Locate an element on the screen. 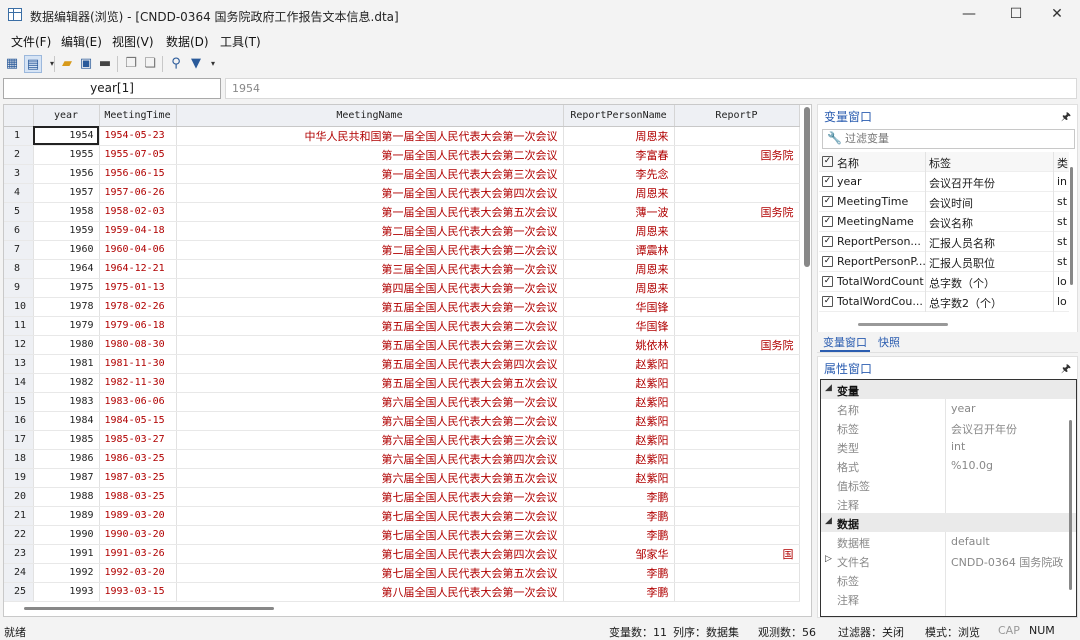  variable-row: ✓ MeetingTime 会议时间 st is located at coordinates (944, 202).